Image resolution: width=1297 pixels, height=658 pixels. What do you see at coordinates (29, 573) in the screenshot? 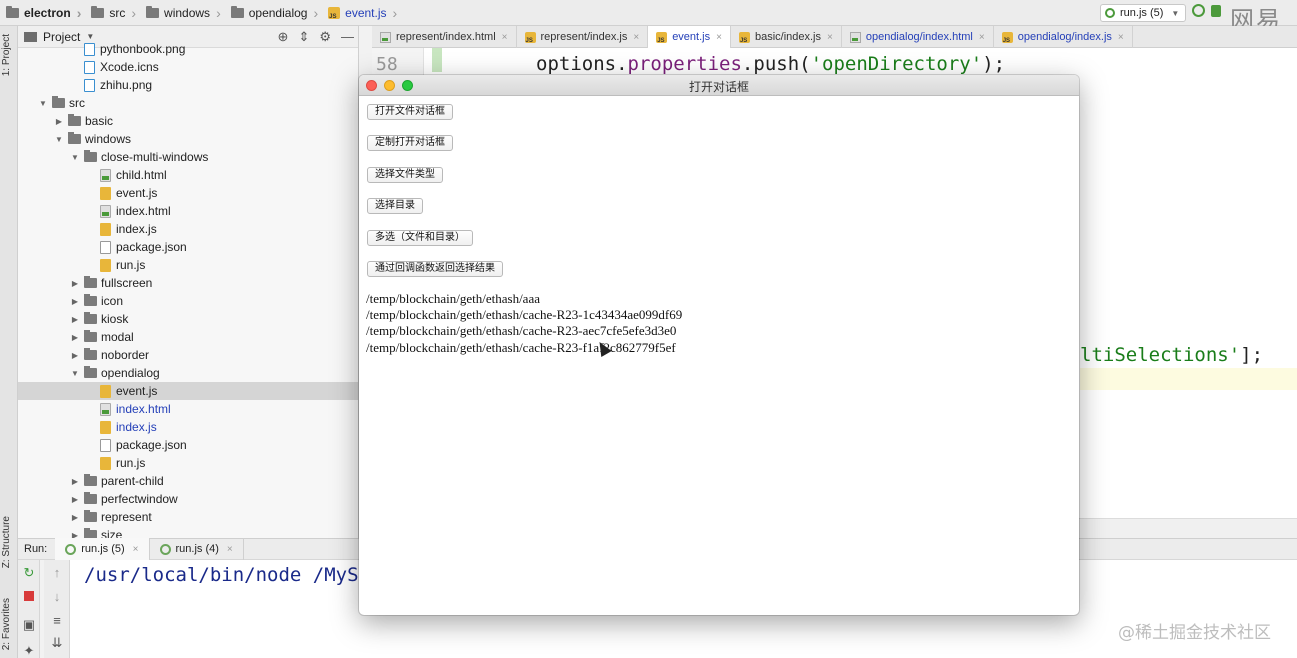
I see `rerun-icon: ↻` at bounding box center [29, 573].